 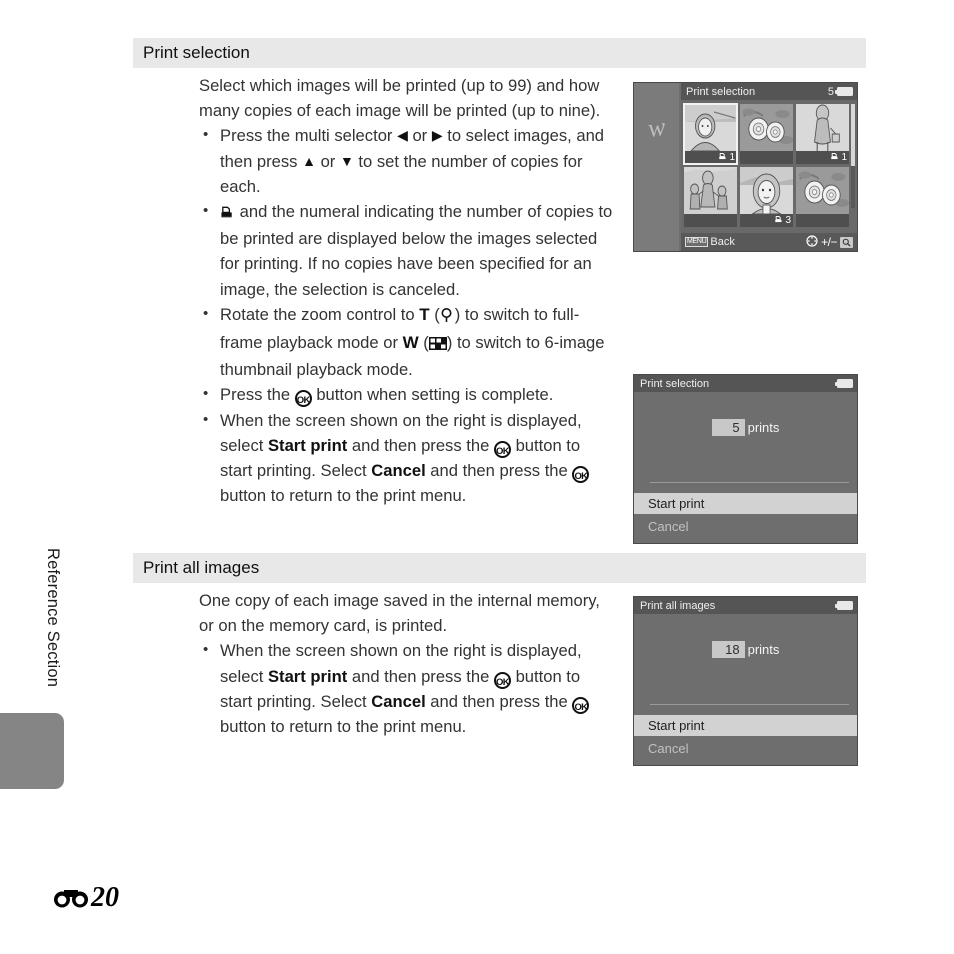 I want to click on plus-minus-label: +/−, so click(x=829, y=242).